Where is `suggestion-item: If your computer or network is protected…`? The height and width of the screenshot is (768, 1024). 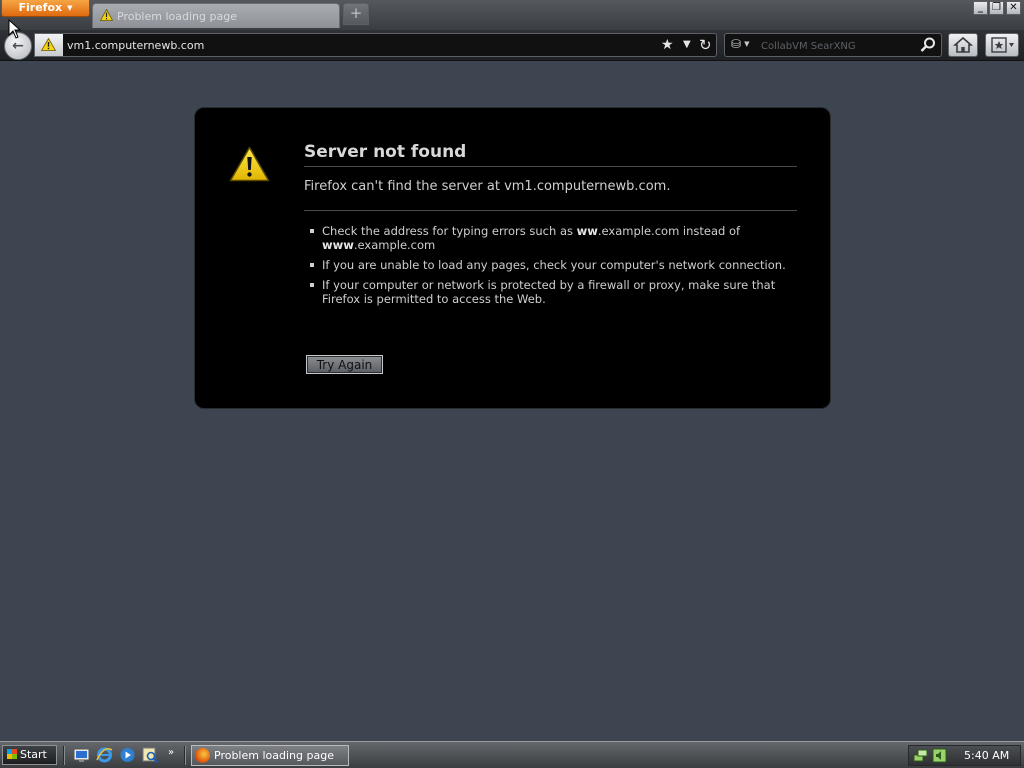 suggestion-item: If your computer or network is protected… is located at coordinates (549, 292).